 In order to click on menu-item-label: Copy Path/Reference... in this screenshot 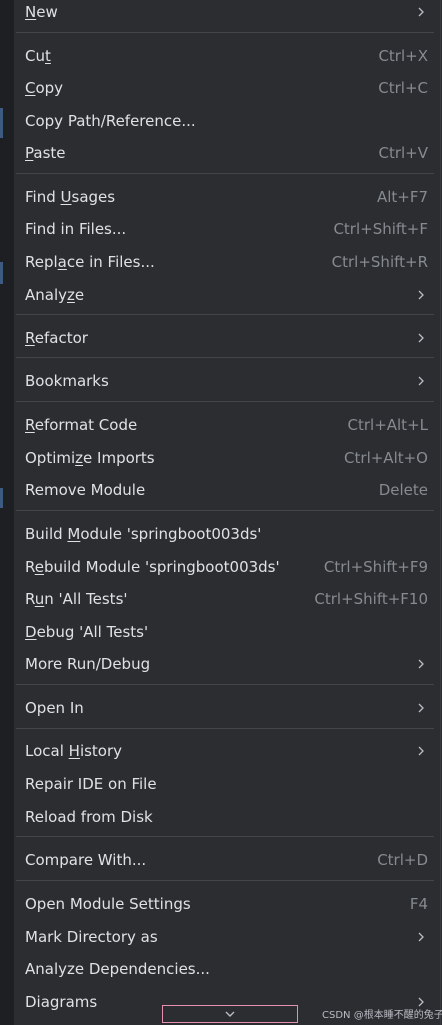, I will do `click(110, 121)`.